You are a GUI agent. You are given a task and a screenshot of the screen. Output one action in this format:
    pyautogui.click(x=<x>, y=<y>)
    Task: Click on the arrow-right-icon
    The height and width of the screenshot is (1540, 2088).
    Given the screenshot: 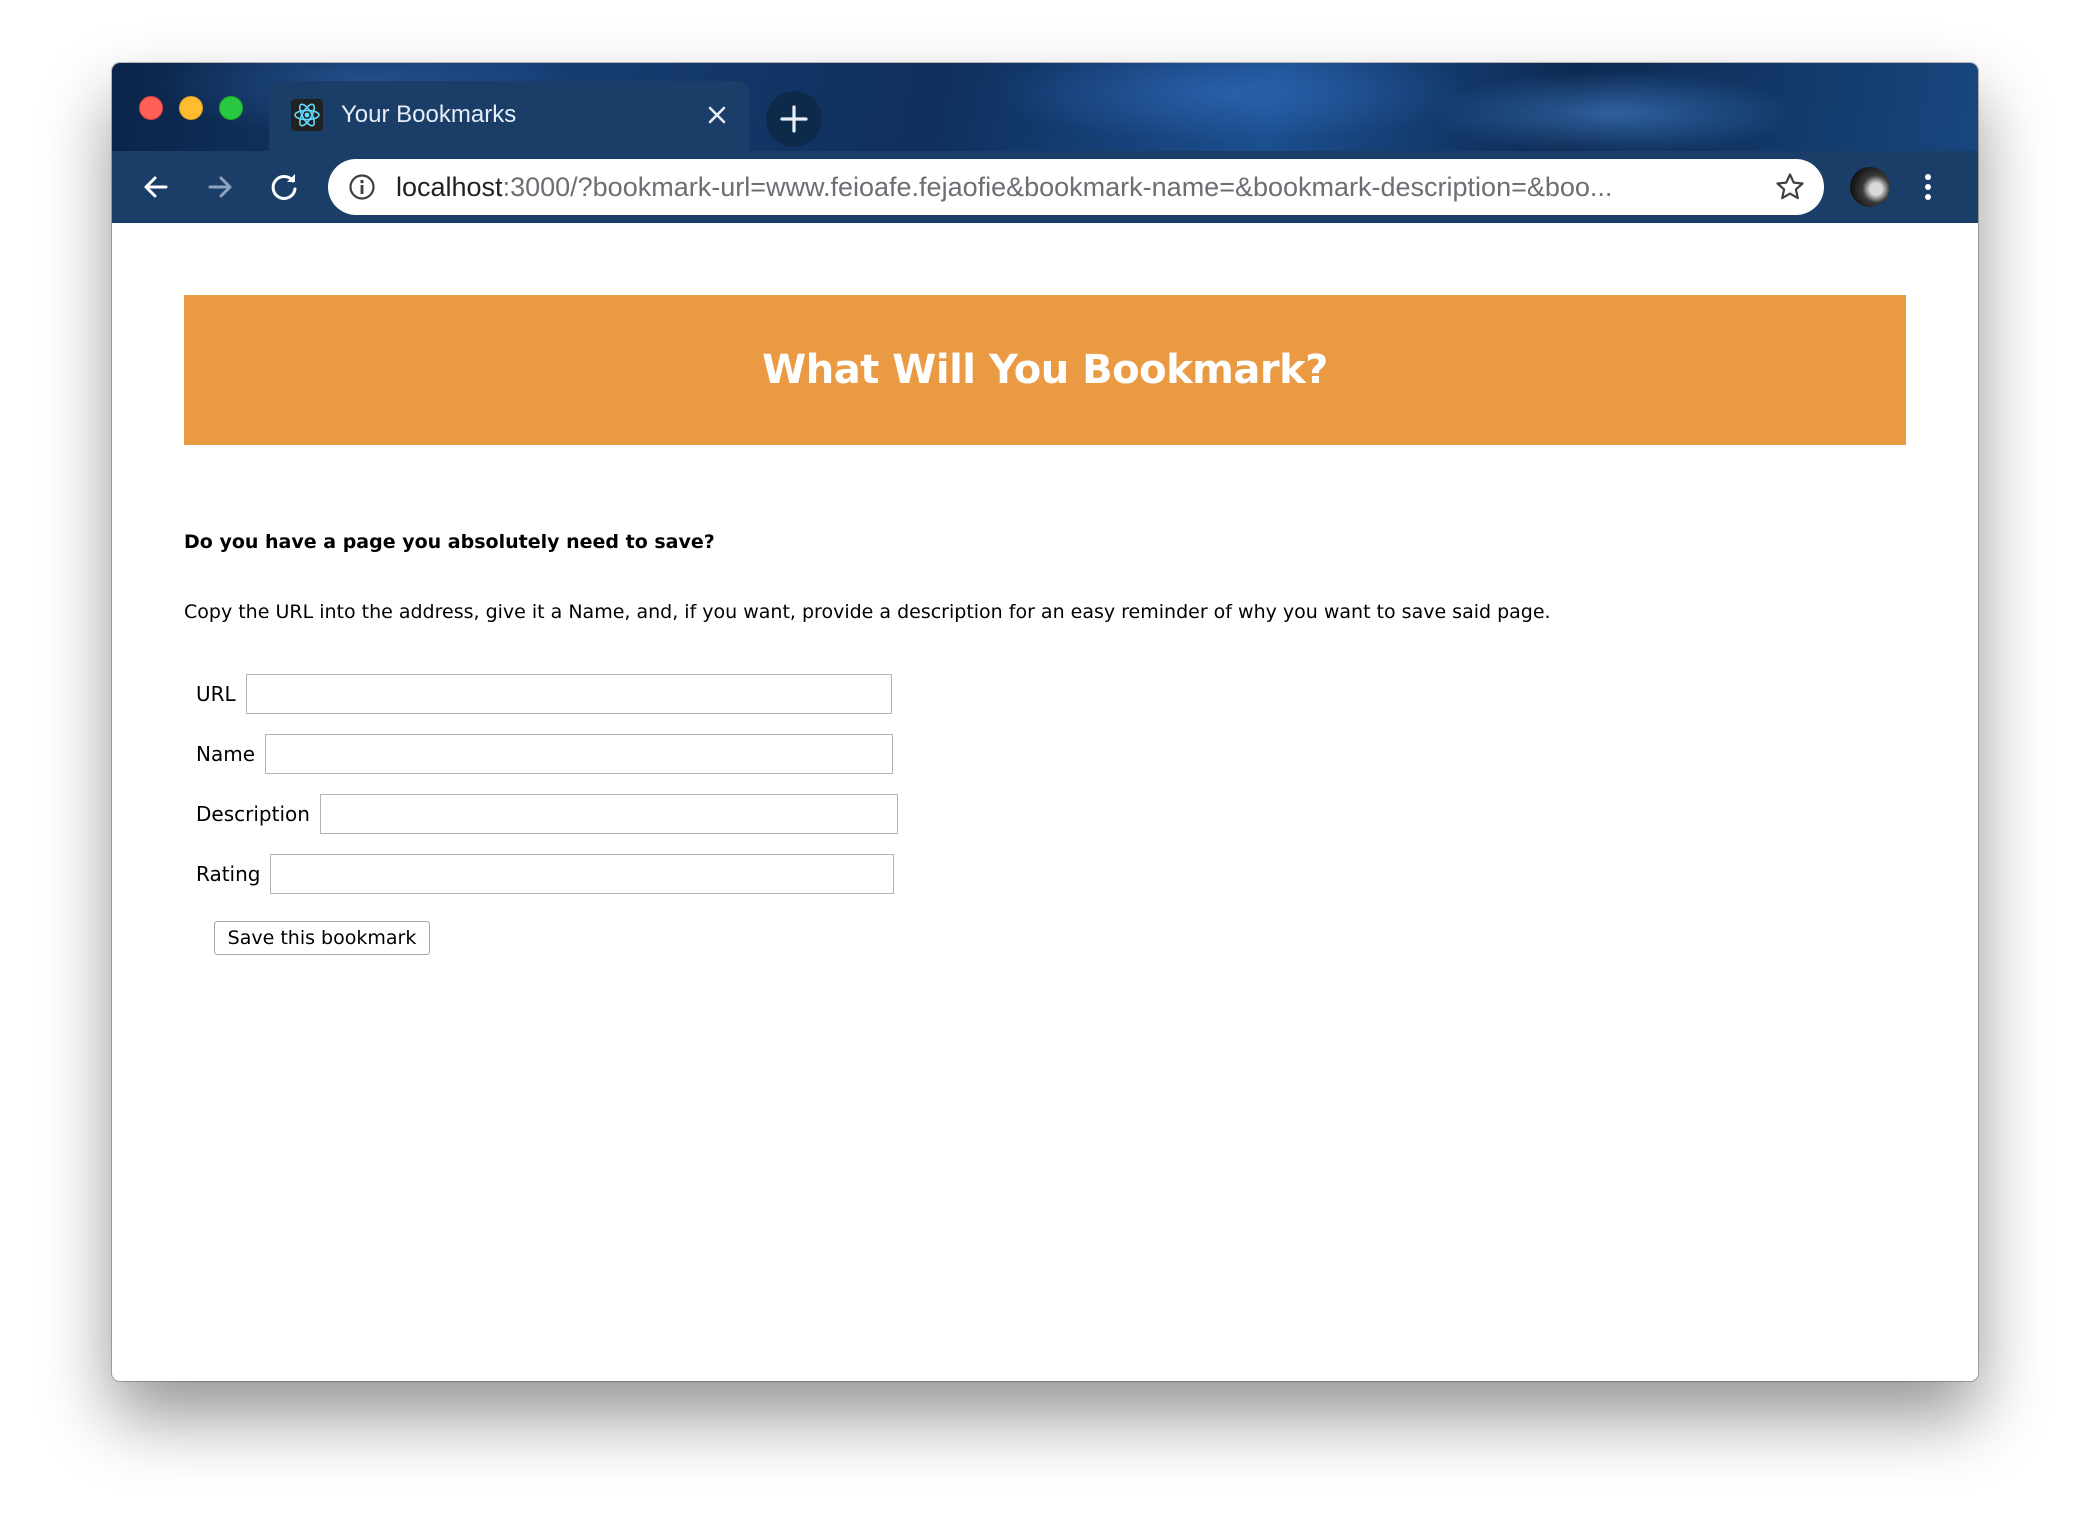 What is the action you would take?
    pyautogui.click(x=220, y=187)
    